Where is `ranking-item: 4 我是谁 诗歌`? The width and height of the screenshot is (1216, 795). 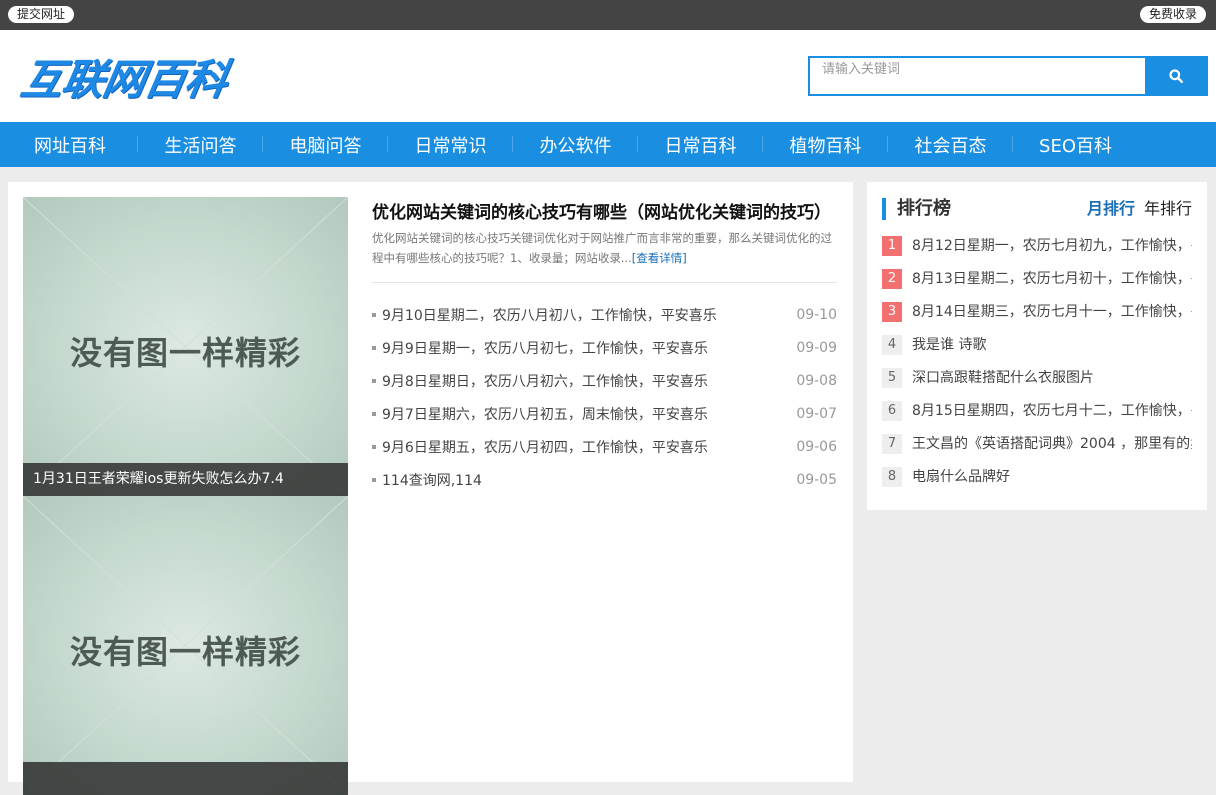 ranking-item: 4 我是谁 诗歌 is located at coordinates (1037, 351).